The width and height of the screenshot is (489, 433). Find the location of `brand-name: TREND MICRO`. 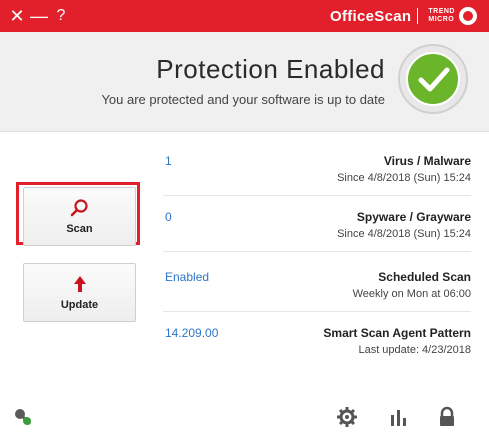

brand-name: TREND MICRO is located at coordinates (441, 16).